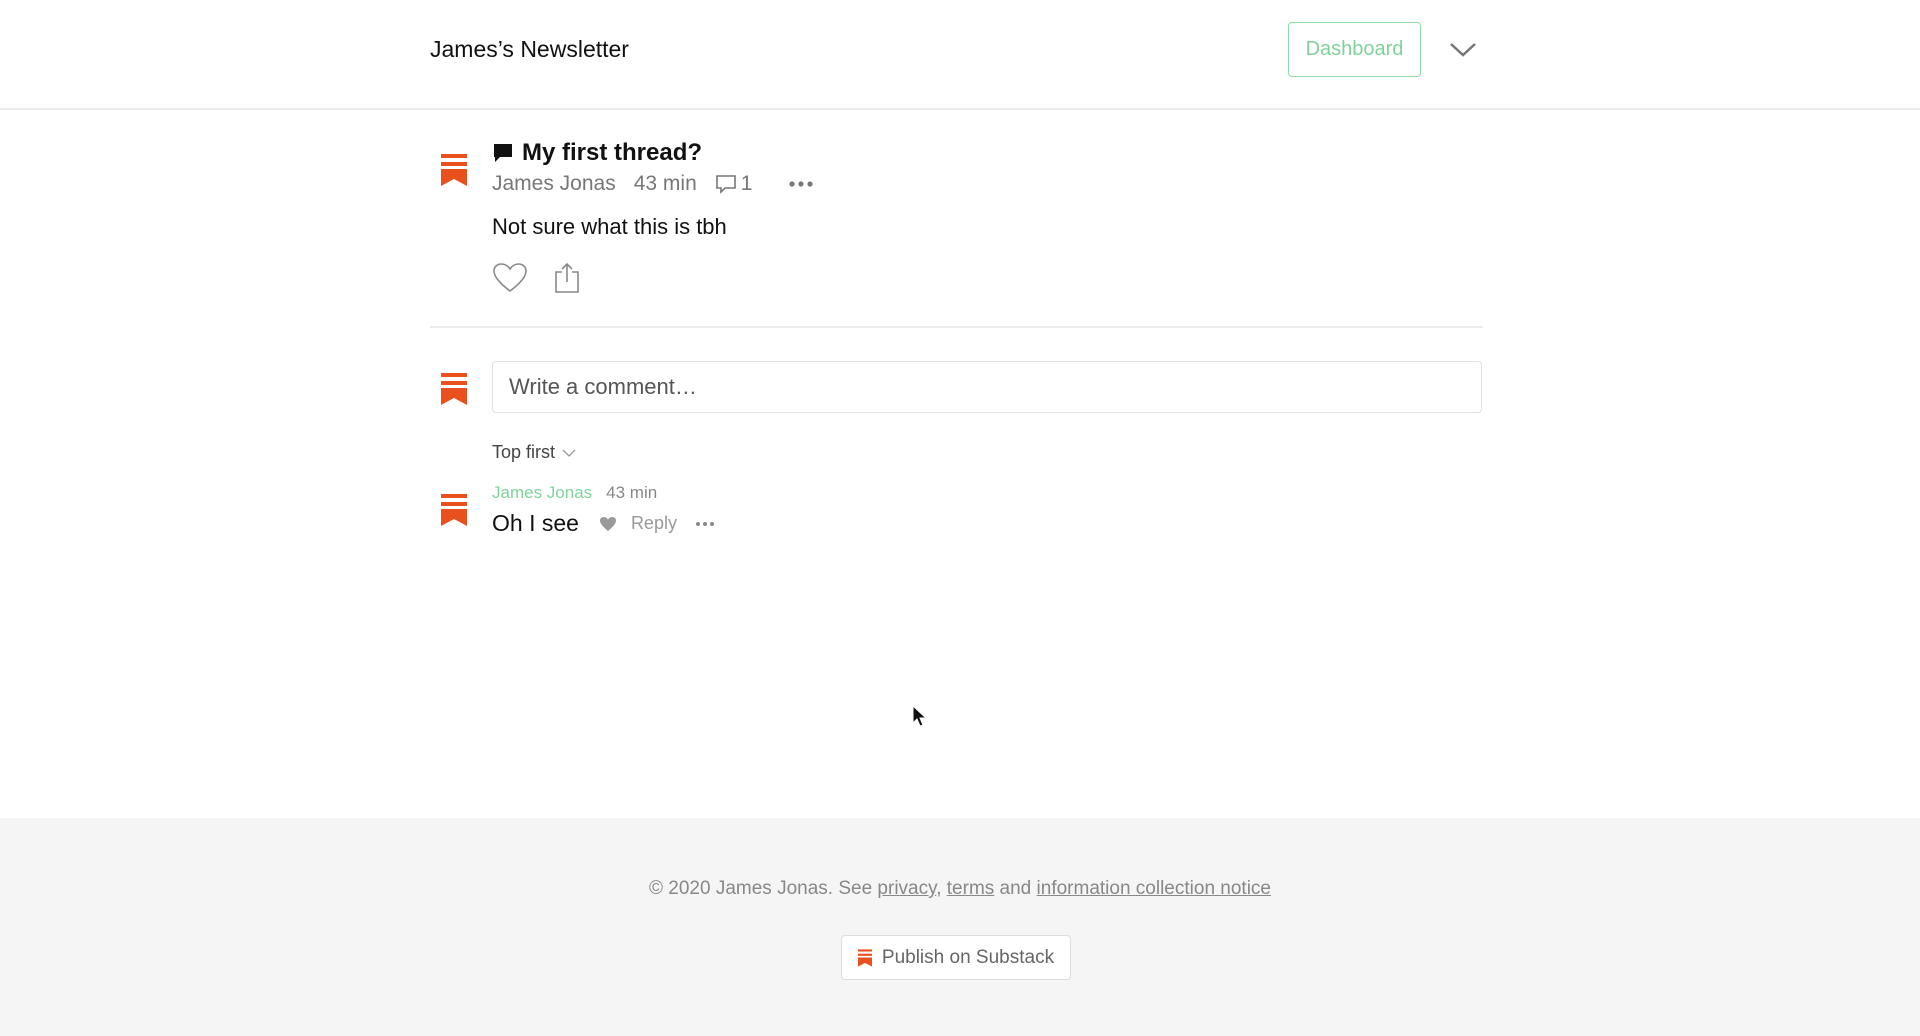 This screenshot has height=1036, width=1920. Describe the element at coordinates (542, 493) in the screenshot. I see `comment-author: James Jonas` at that location.